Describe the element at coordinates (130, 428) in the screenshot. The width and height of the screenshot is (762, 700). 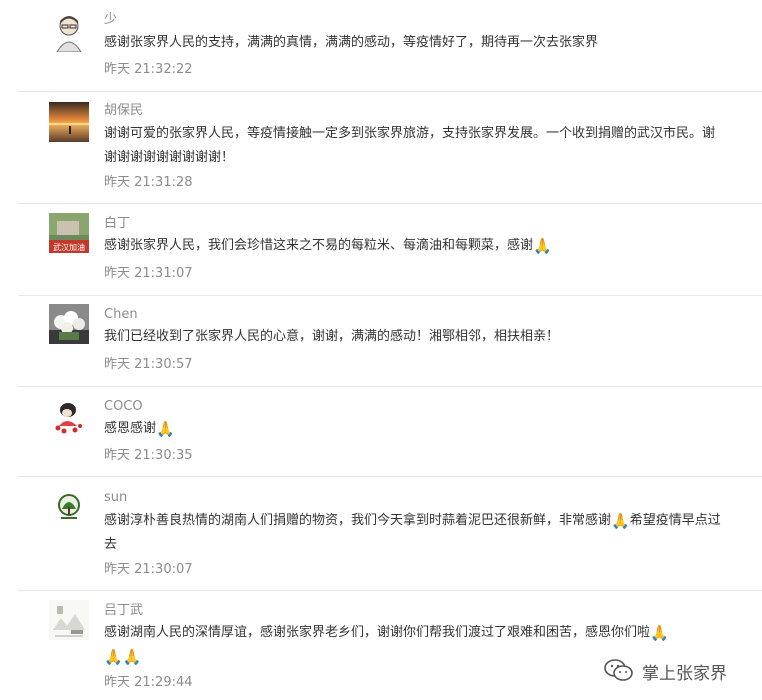
I see `comment-text-body: 感恩感谢` at that location.